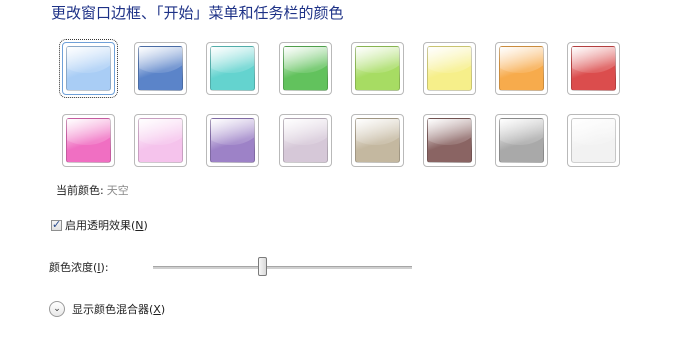 This screenshot has width=673, height=341. What do you see at coordinates (262, 266) in the screenshot?
I see `color-intensity-slider-thumb` at bounding box center [262, 266].